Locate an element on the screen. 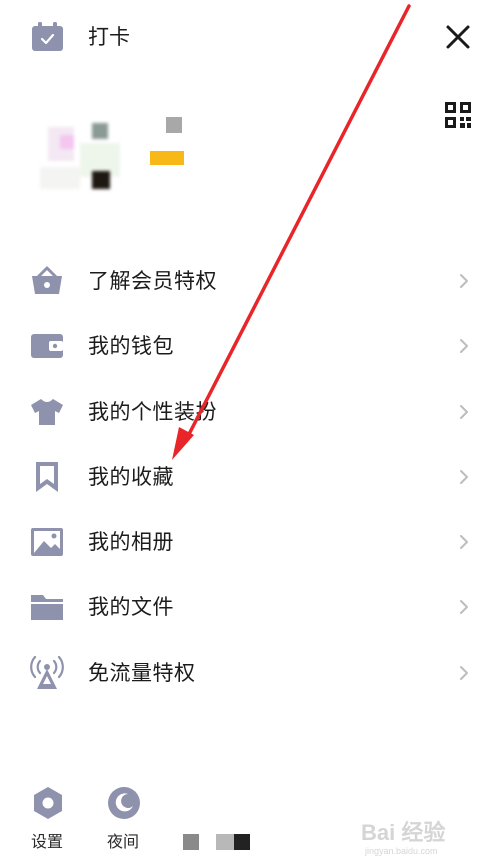  night-mode-button: 夜间 is located at coordinates (123, 818).